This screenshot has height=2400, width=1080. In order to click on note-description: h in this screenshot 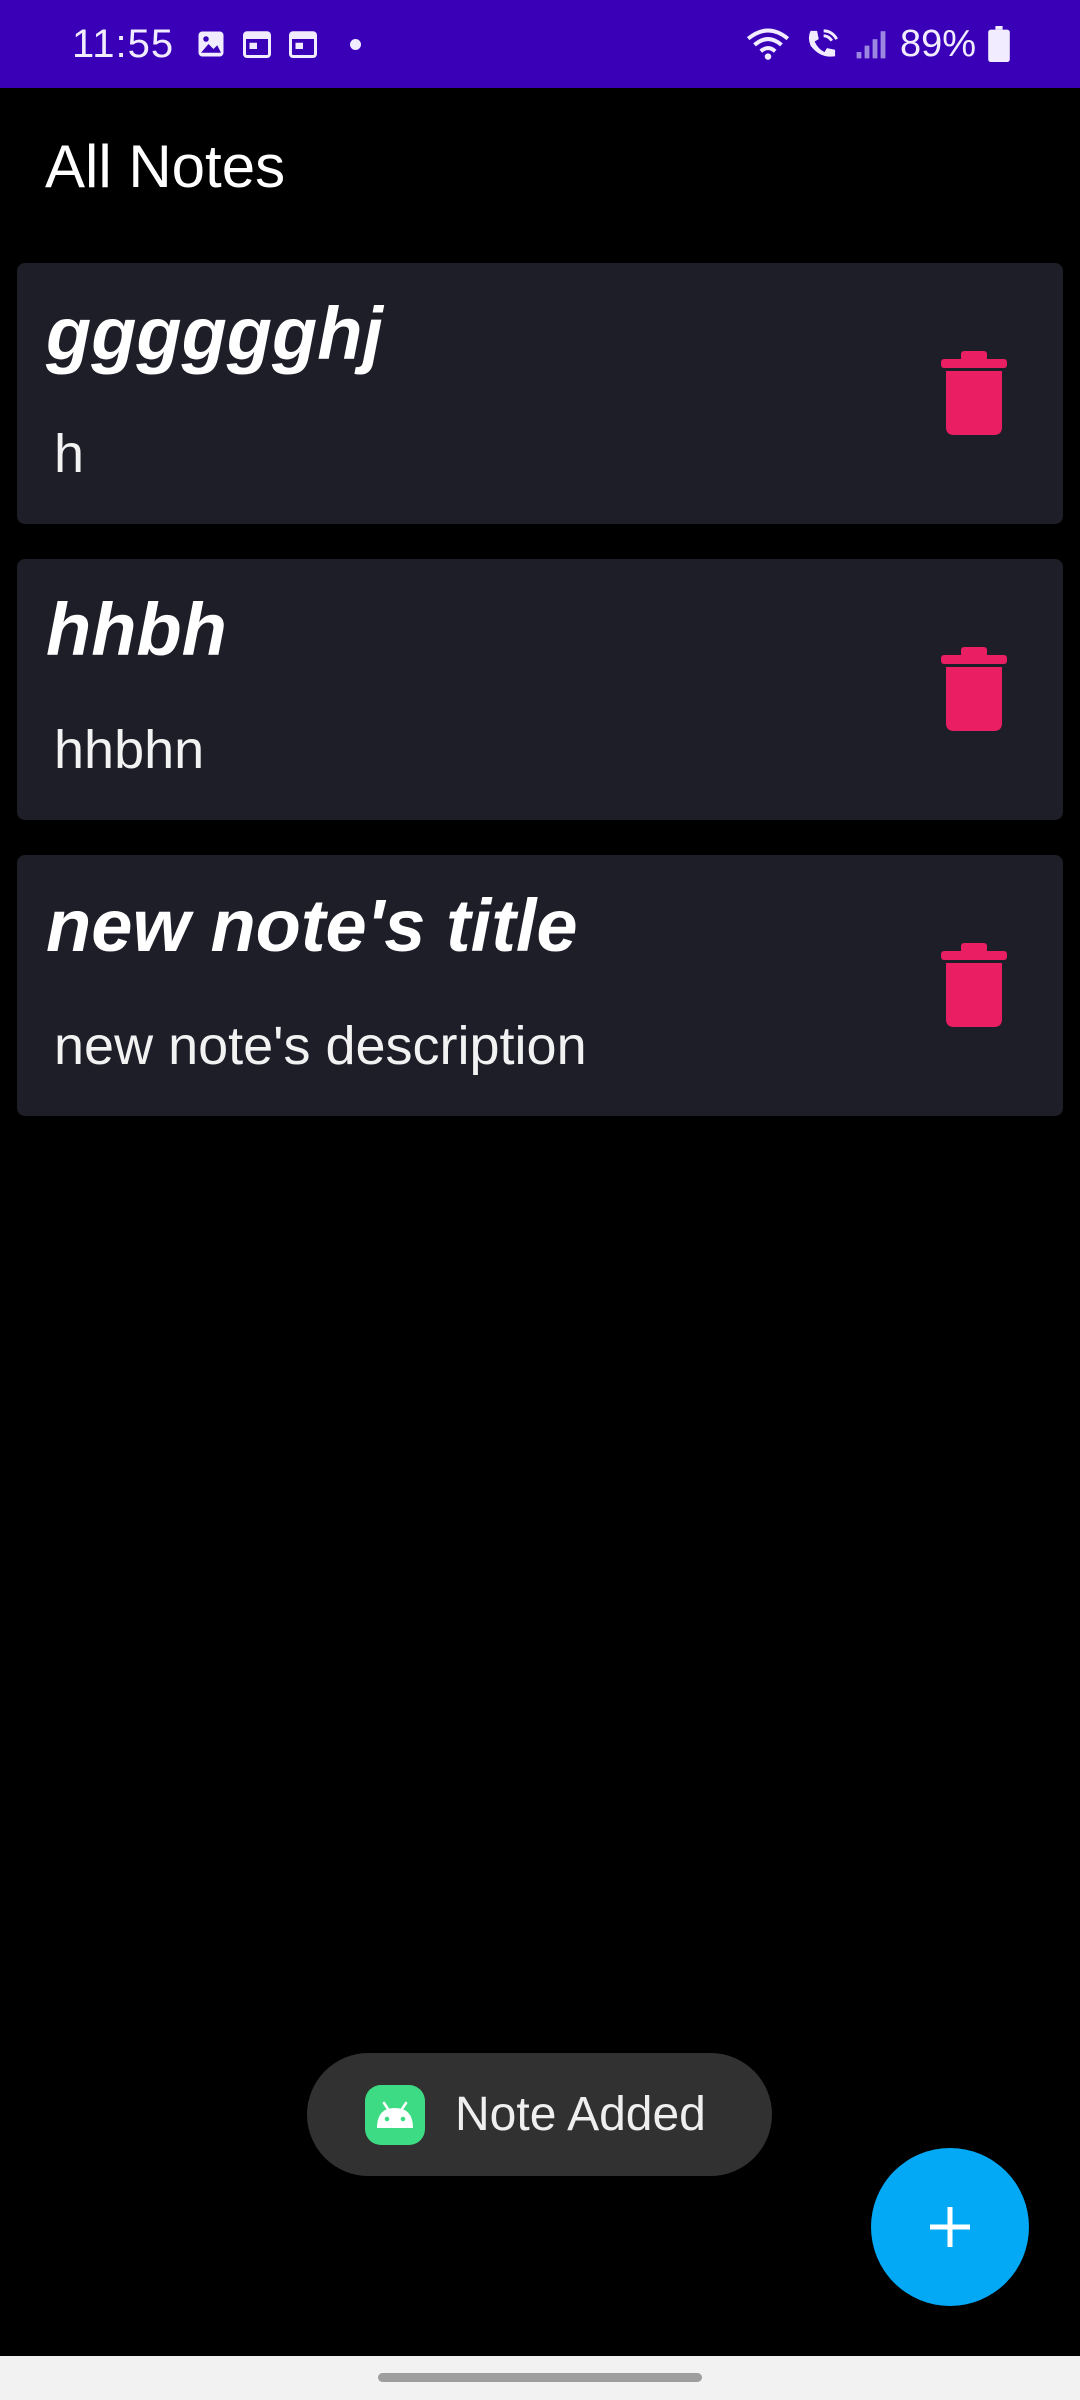, I will do `click(69, 454)`.